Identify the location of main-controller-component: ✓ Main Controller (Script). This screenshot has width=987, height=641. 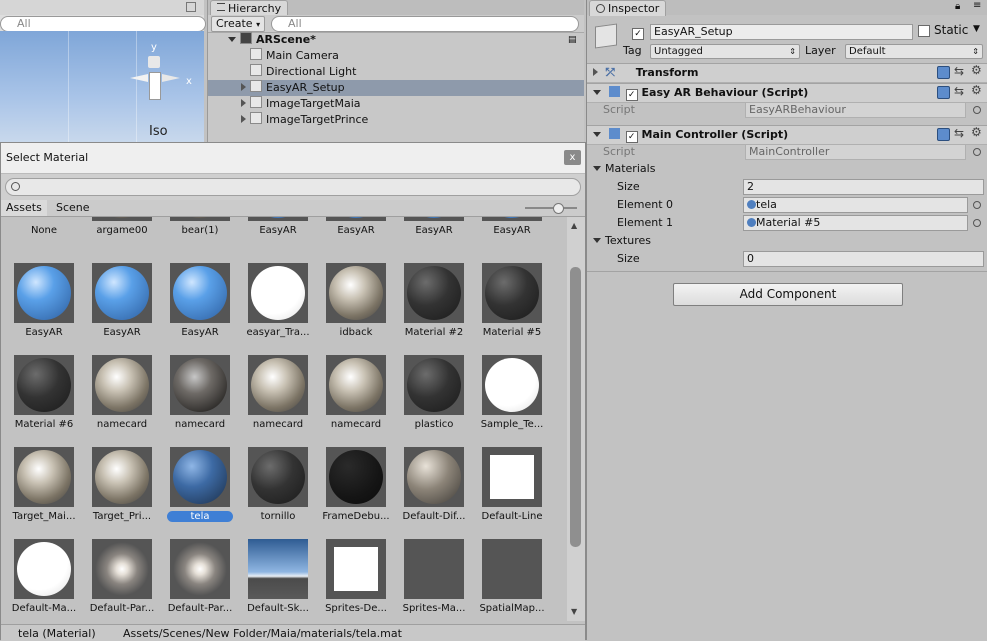
(787, 135).